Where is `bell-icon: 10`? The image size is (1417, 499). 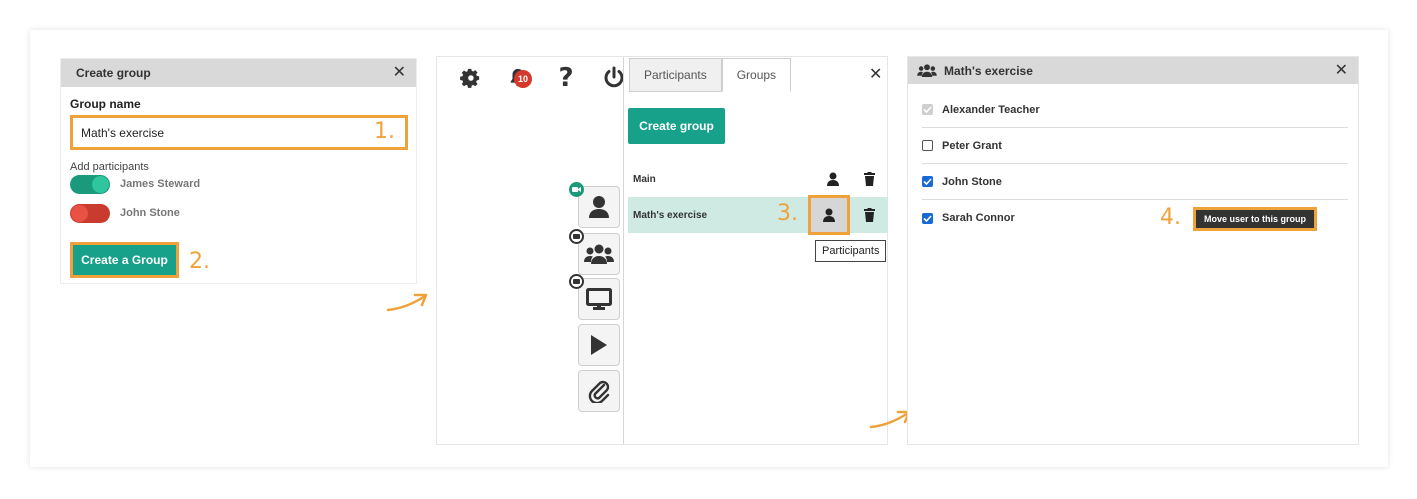 bell-icon: 10 is located at coordinates (518, 78).